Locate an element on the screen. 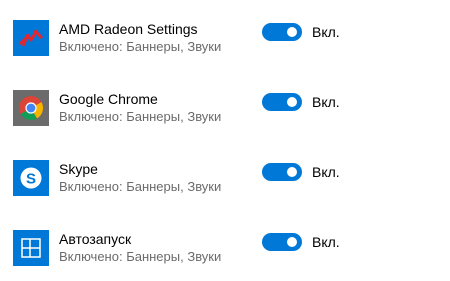 The height and width of the screenshot is (281, 450). autoplay-icon is located at coordinates (31, 248).